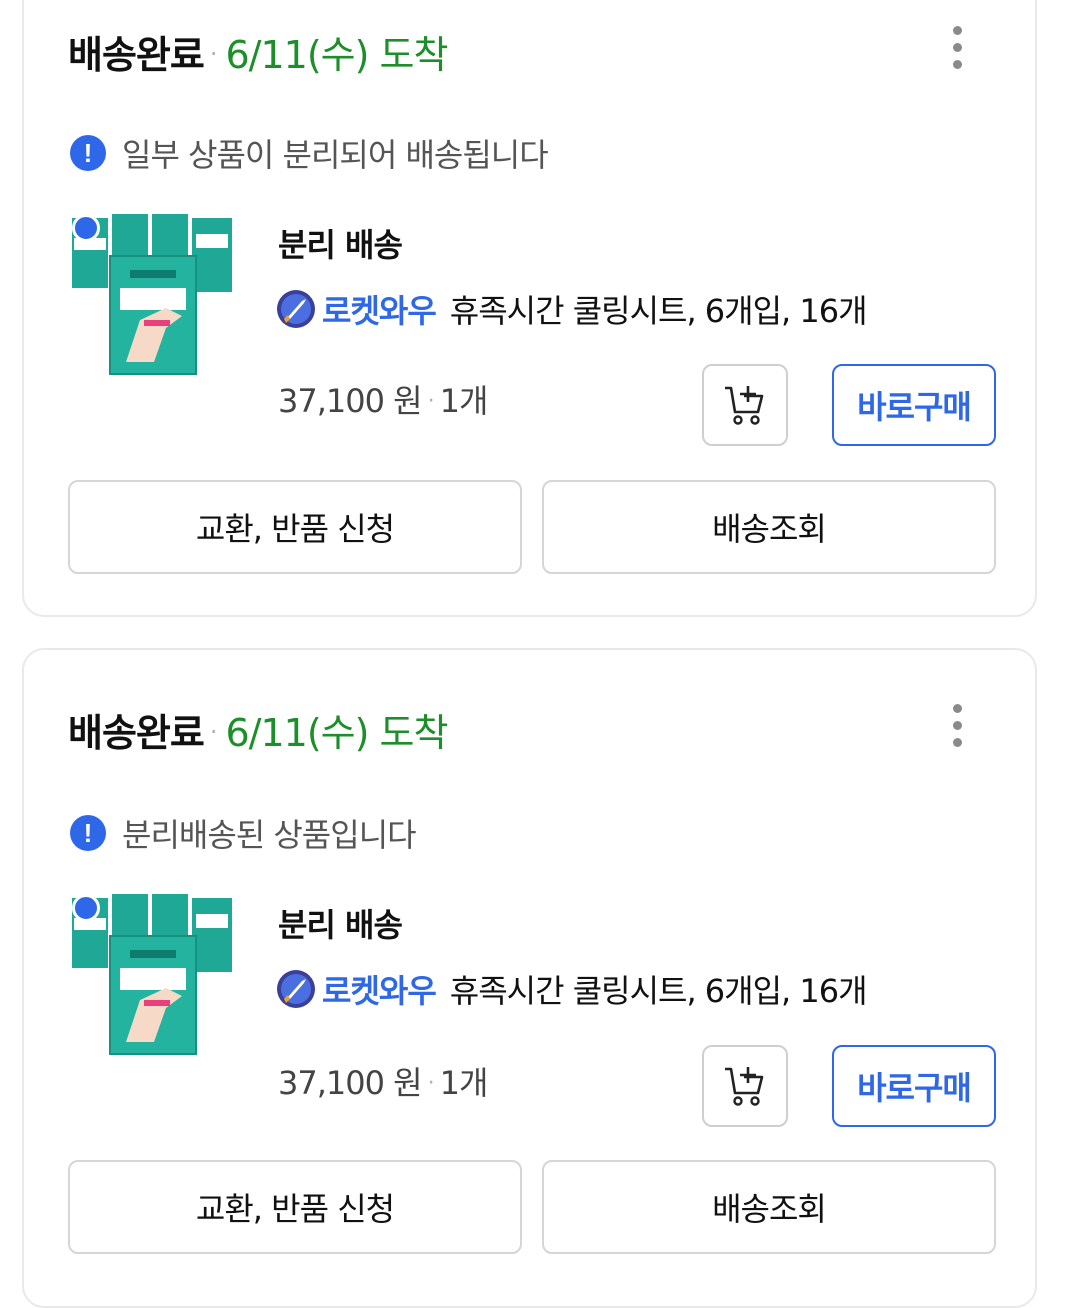 This screenshot has height=1308, width=1070. I want to click on notice-text: 분리배송된 상품입니다, so click(269, 835).